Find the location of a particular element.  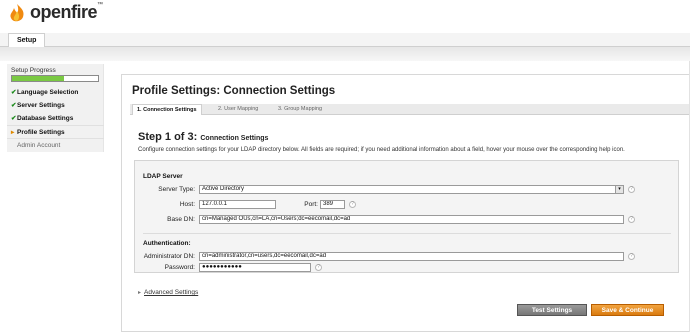

sidebar-item-server-settings: ✔ Server Settings is located at coordinates (55, 105).